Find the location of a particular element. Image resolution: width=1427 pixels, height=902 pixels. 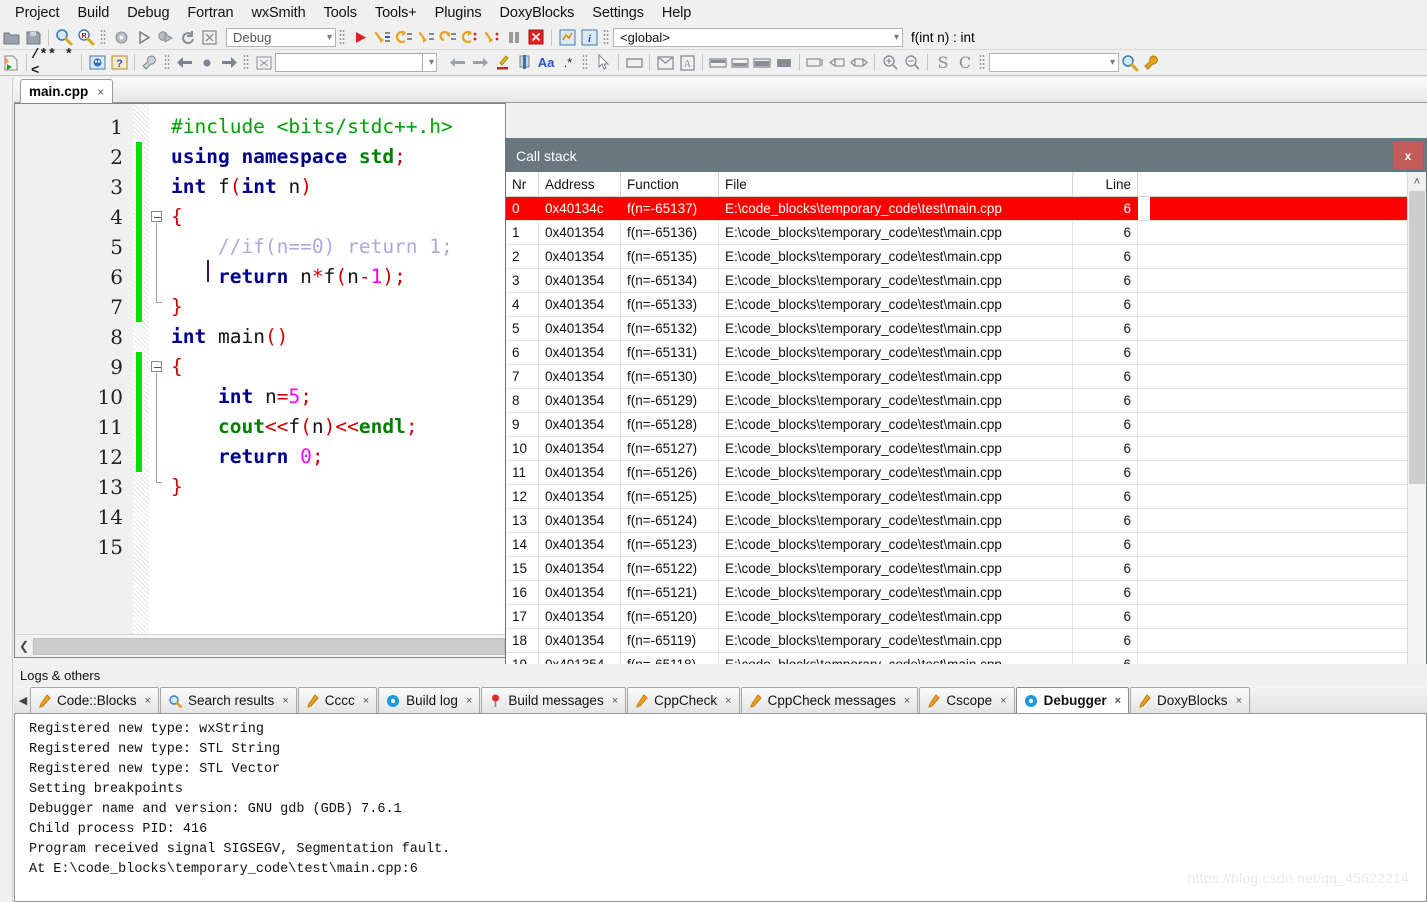

panel-solid-icon is located at coordinates (784, 62).